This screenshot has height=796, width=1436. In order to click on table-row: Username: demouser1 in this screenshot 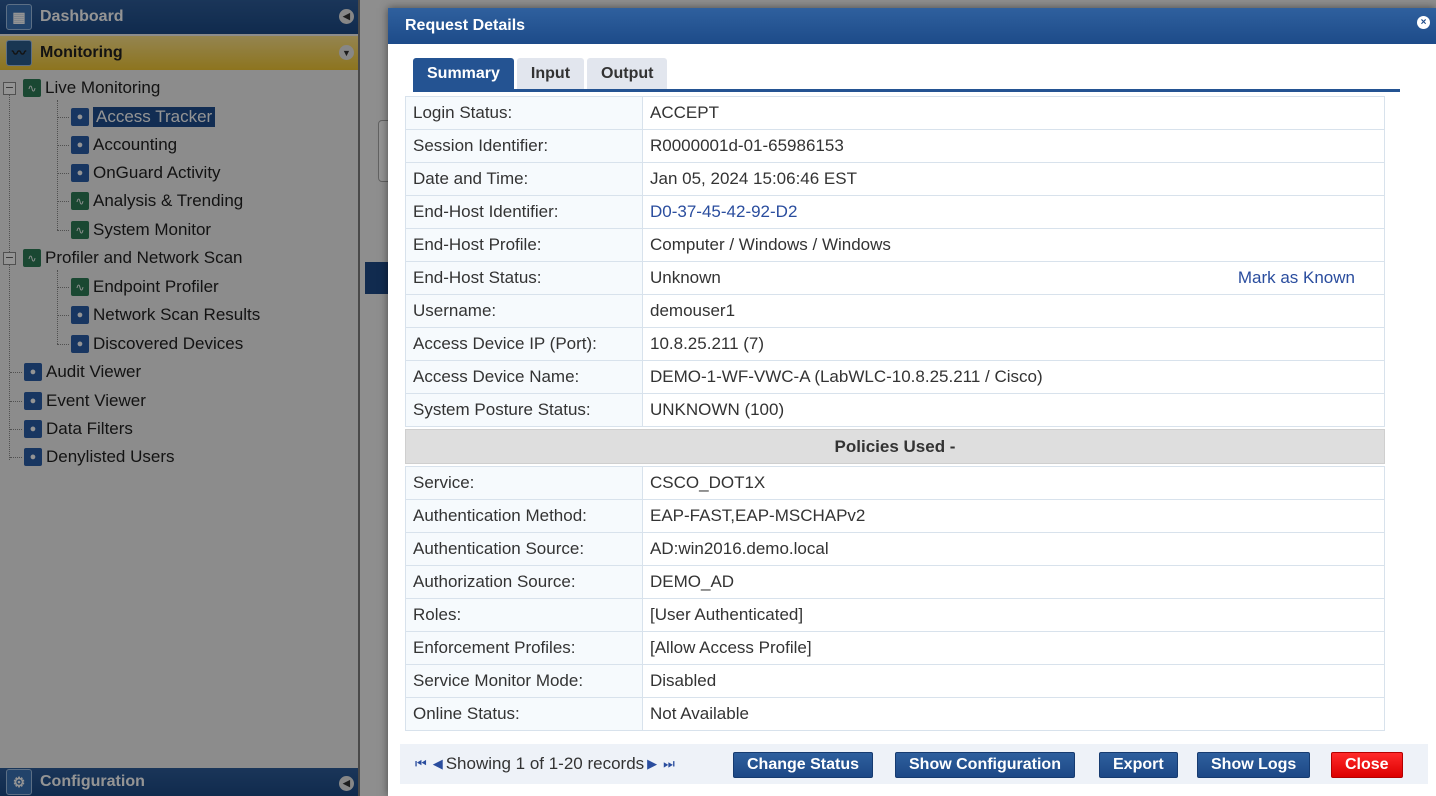, I will do `click(895, 311)`.